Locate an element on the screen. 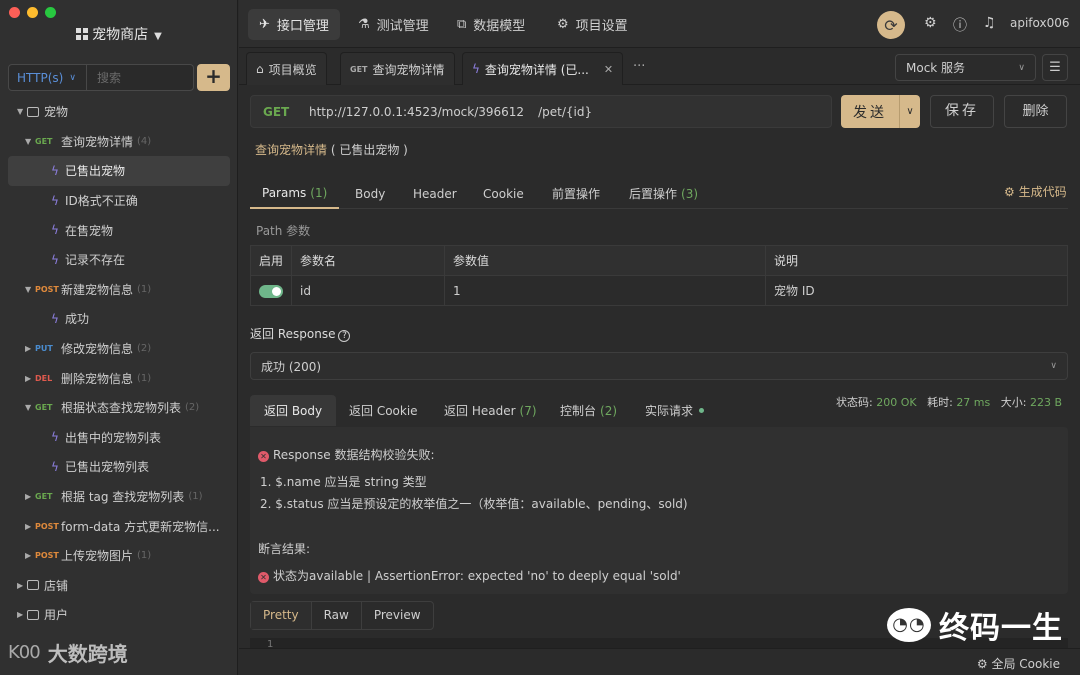 The height and width of the screenshot is (675, 1080). param-desc-cell: 宠物 ID is located at coordinates (916, 290).